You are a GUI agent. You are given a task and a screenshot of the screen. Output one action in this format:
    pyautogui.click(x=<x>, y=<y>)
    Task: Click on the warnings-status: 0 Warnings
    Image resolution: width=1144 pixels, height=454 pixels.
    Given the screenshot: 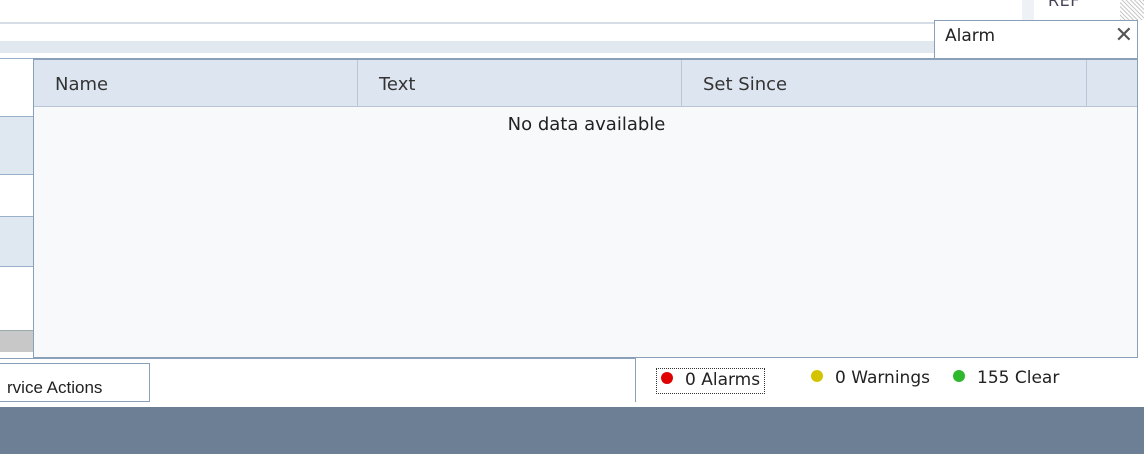 What is the action you would take?
    pyautogui.click(x=870, y=381)
    